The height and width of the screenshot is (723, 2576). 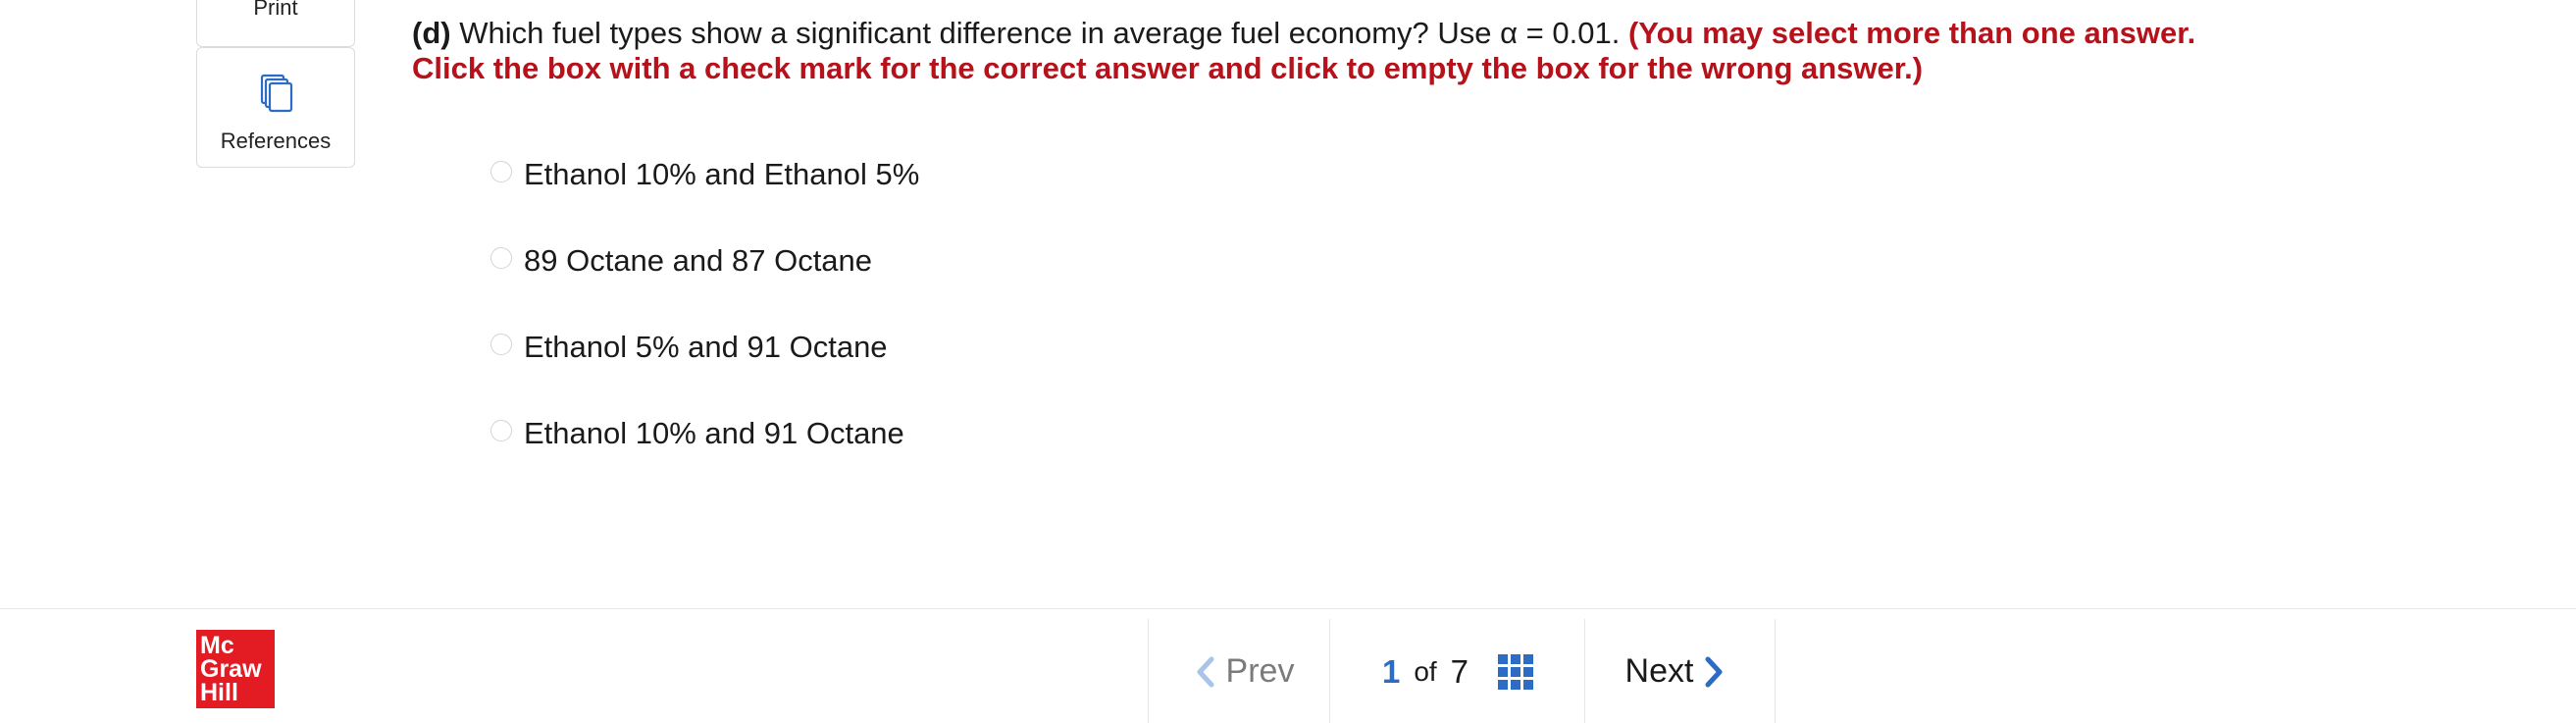 What do you see at coordinates (714, 433) in the screenshot?
I see `option-label: Ethanol 10% and 91 Octane` at bounding box center [714, 433].